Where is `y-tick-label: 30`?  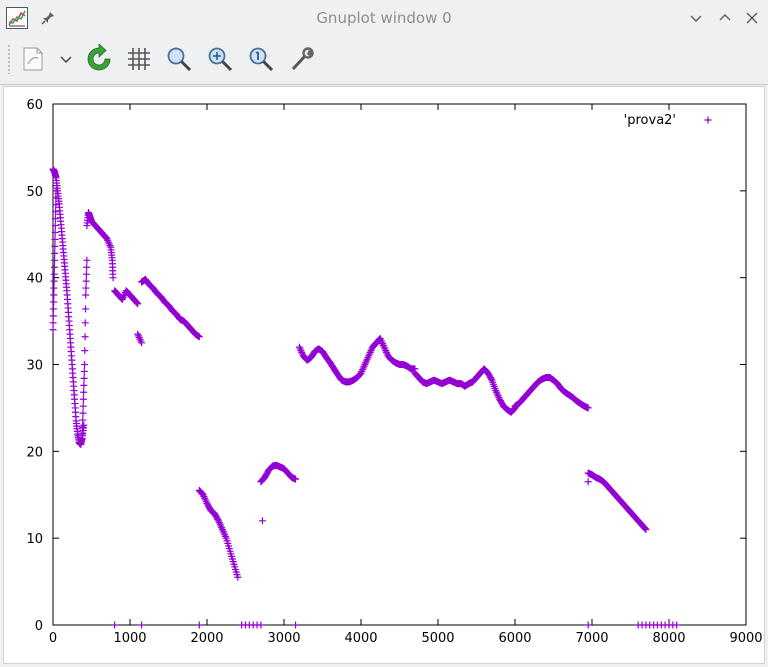
y-tick-label: 30 is located at coordinates (34, 366).